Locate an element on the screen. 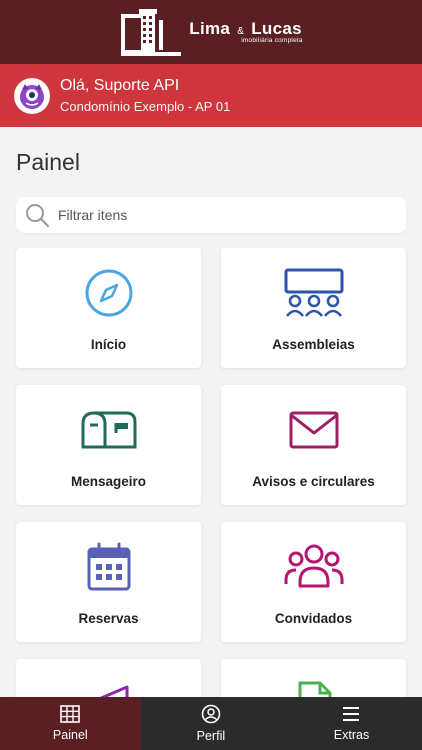 Image resolution: width=422 pixels, height=750 pixels. nav-label: Extras is located at coordinates (351, 735).